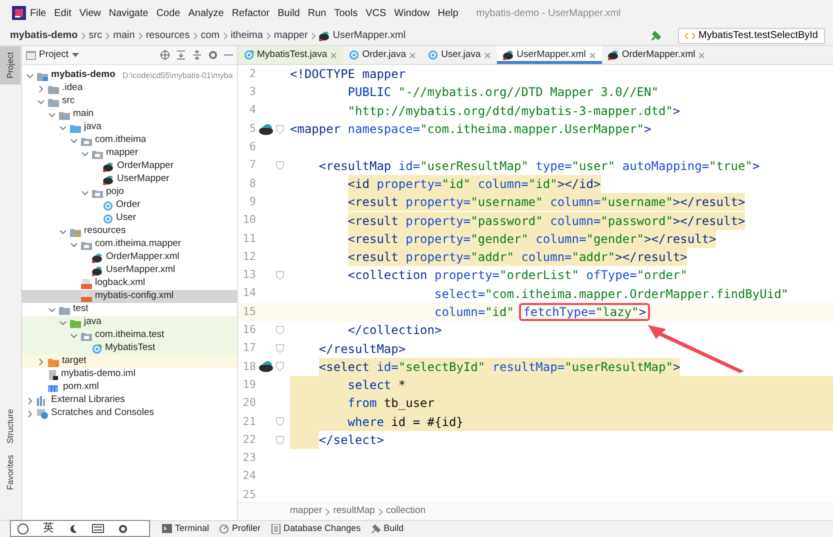 Image resolution: width=833 pixels, height=537 pixels. Describe the element at coordinates (63, 13) in the screenshot. I see `menu-item: Edit` at that location.